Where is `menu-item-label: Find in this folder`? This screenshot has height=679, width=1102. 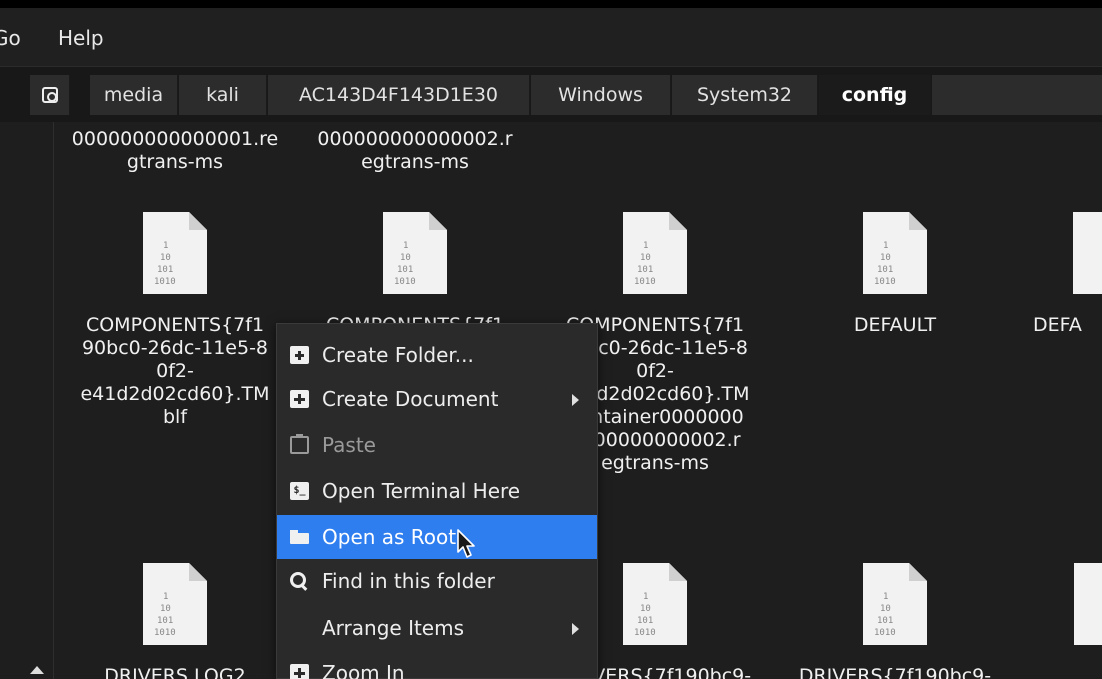
menu-item-label: Find in this folder is located at coordinates (408, 581).